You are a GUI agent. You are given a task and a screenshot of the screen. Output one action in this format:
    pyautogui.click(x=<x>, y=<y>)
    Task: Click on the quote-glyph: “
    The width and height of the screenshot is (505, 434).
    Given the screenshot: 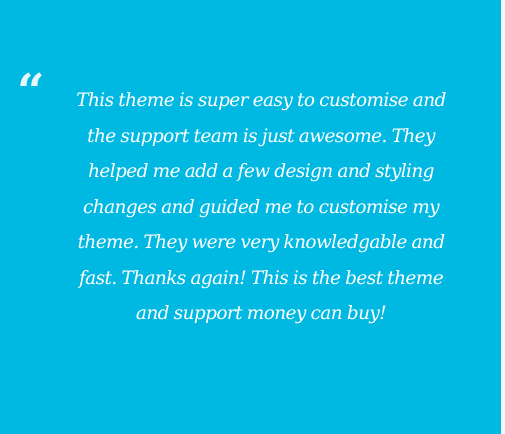 What is the action you would take?
    pyautogui.click(x=31, y=92)
    